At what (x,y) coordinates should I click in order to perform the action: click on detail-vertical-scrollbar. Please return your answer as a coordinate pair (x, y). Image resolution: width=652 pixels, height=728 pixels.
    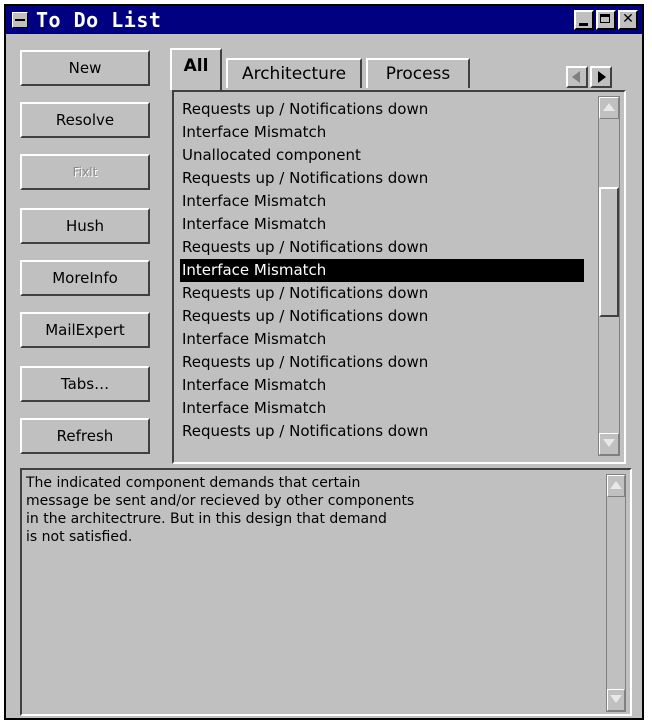
    Looking at the image, I should click on (616, 593).